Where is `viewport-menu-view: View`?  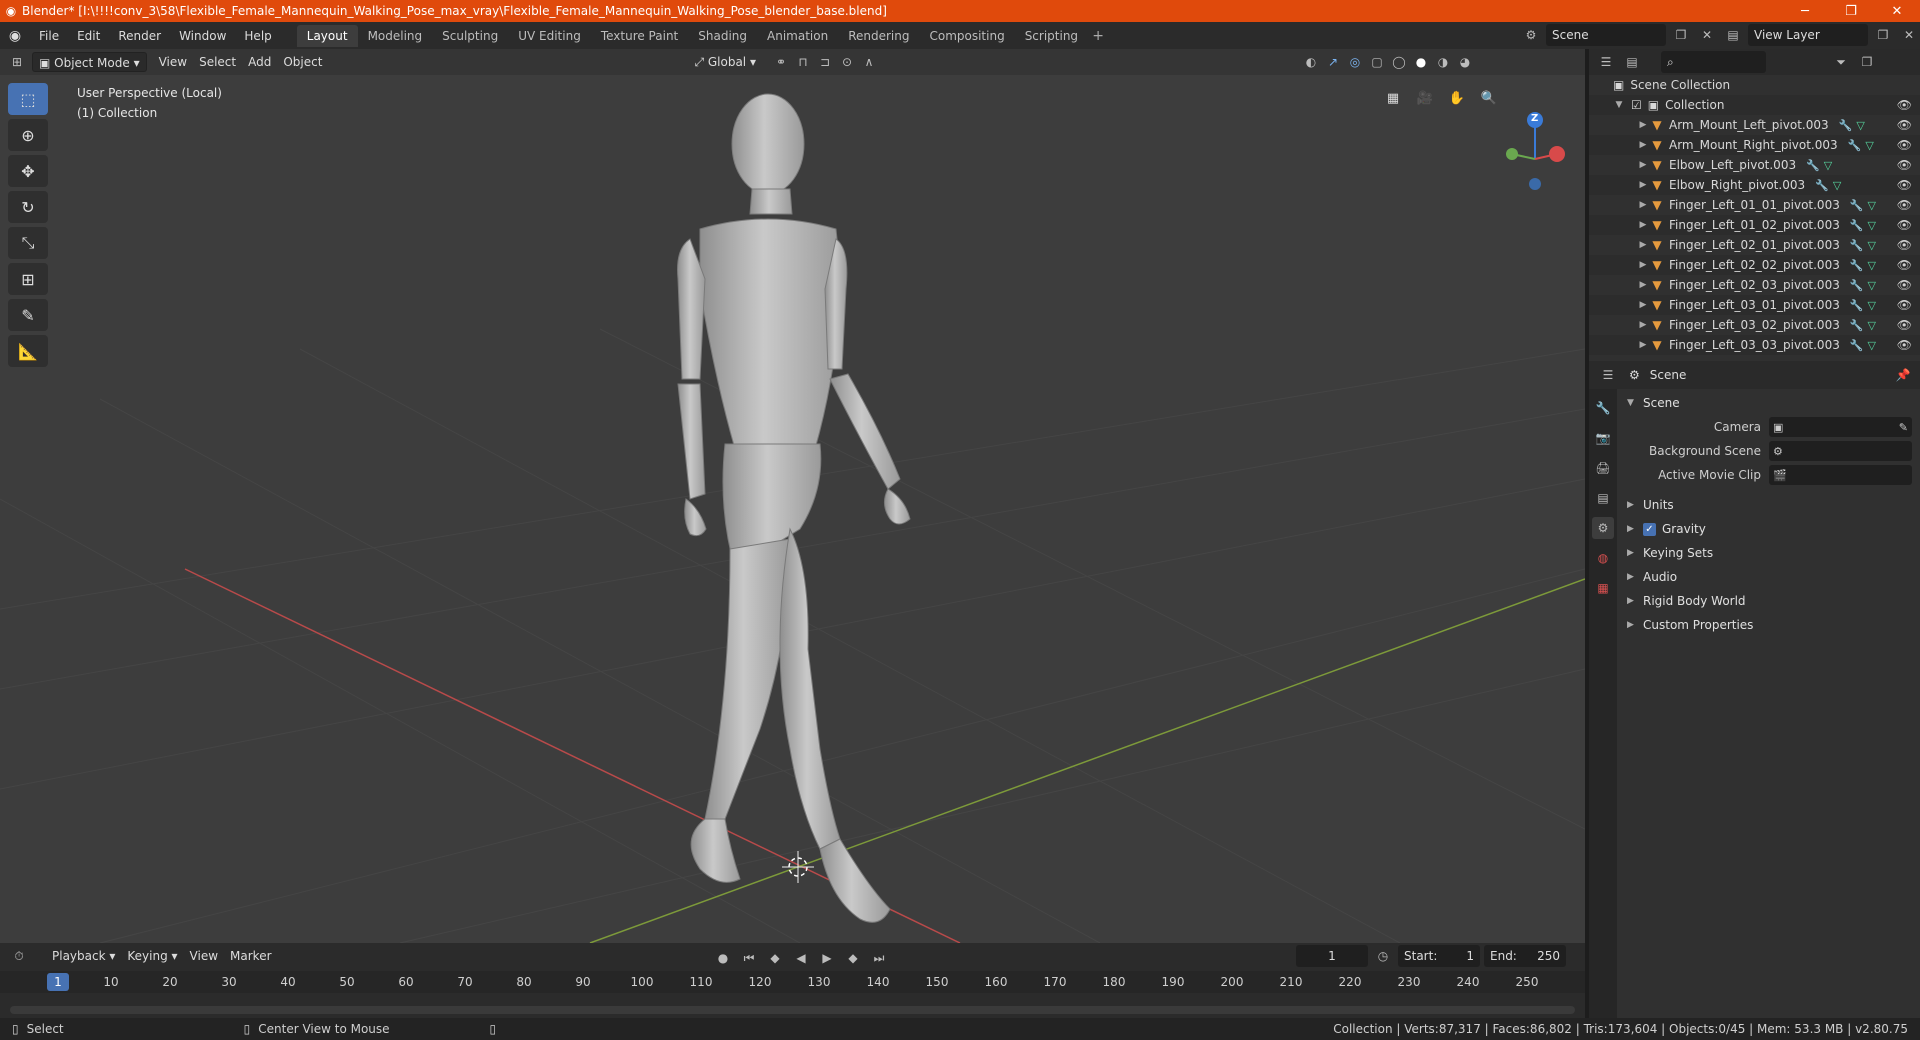
viewport-menu-view: View is located at coordinates (173, 62).